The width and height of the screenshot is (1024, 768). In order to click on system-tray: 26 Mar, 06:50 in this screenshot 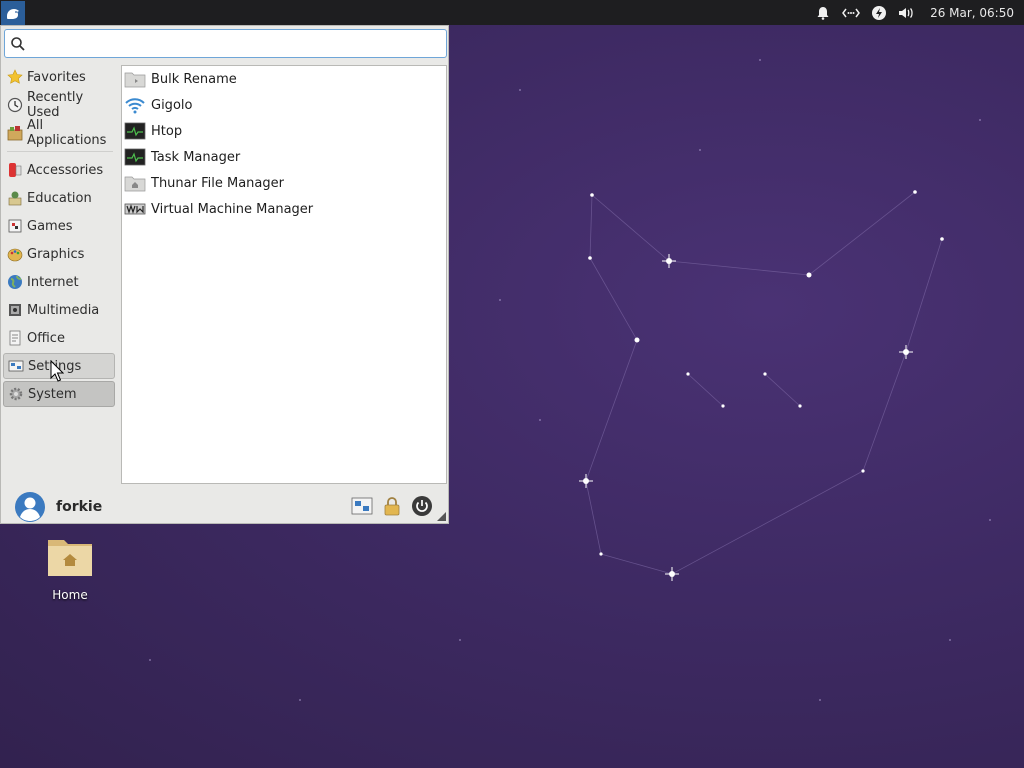, I will do `click(919, 13)`.